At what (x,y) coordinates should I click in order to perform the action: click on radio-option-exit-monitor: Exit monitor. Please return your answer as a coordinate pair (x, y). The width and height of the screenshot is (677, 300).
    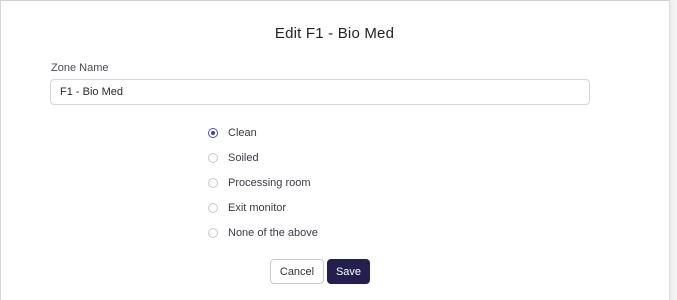
    Looking at the image, I should click on (263, 207).